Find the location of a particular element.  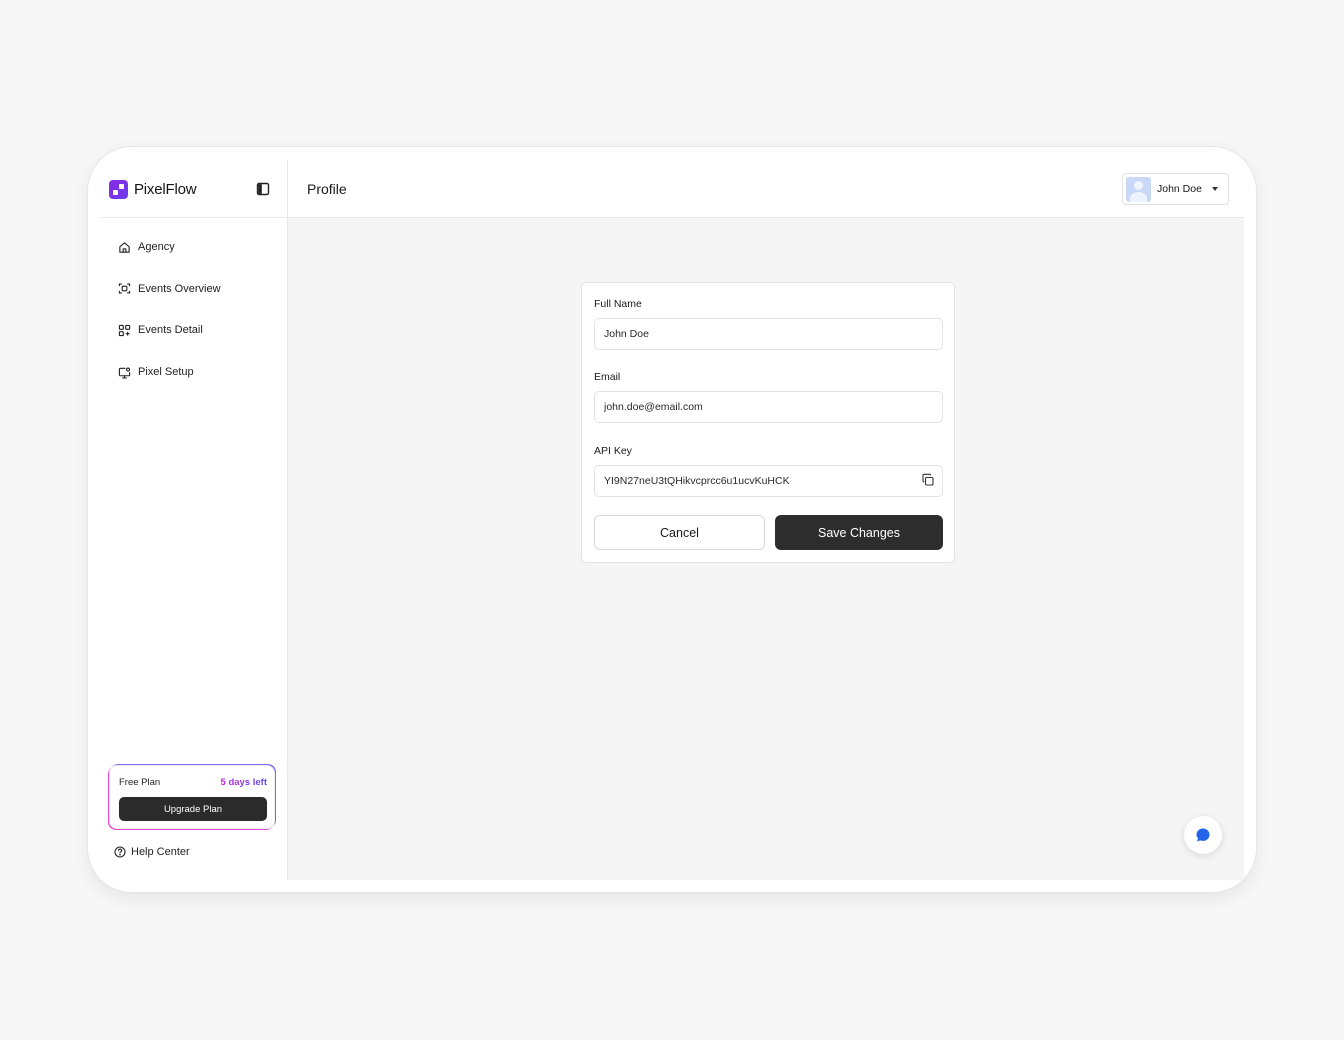

help-center-label: Help Center is located at coordinates (160, 852).